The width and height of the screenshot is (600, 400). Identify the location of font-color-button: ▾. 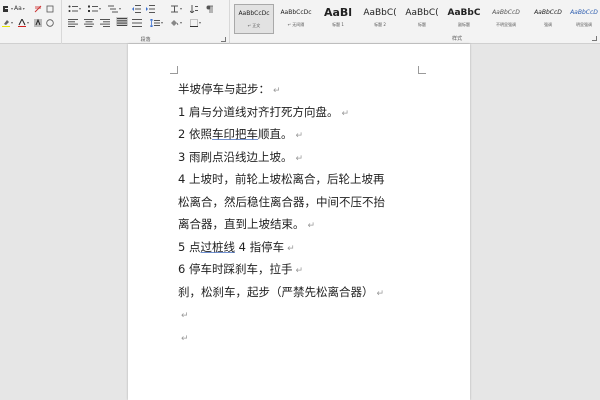
(23, 22).